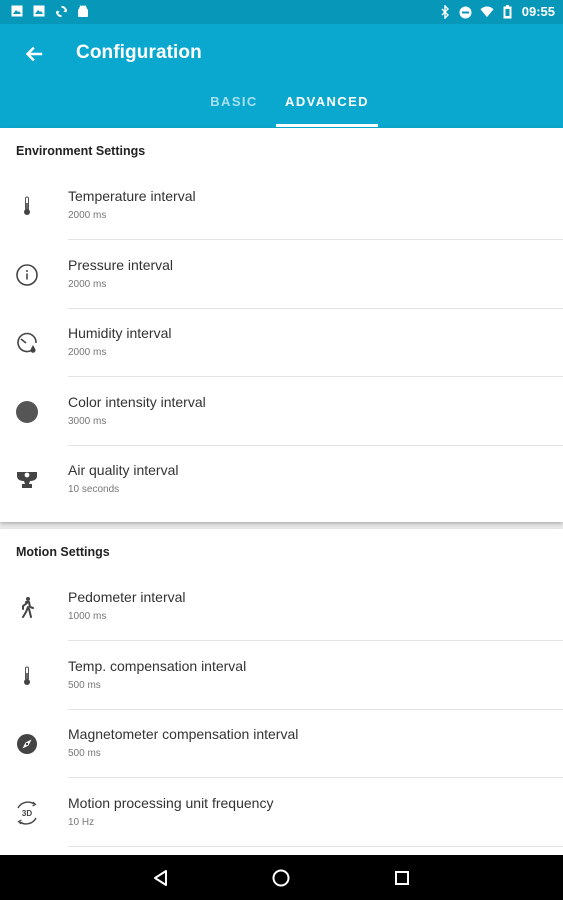  What do you see at coordinates (87, 421) in the screenshot?
I see `setting-value: 3000 ms` at bounding box center [87, 421].